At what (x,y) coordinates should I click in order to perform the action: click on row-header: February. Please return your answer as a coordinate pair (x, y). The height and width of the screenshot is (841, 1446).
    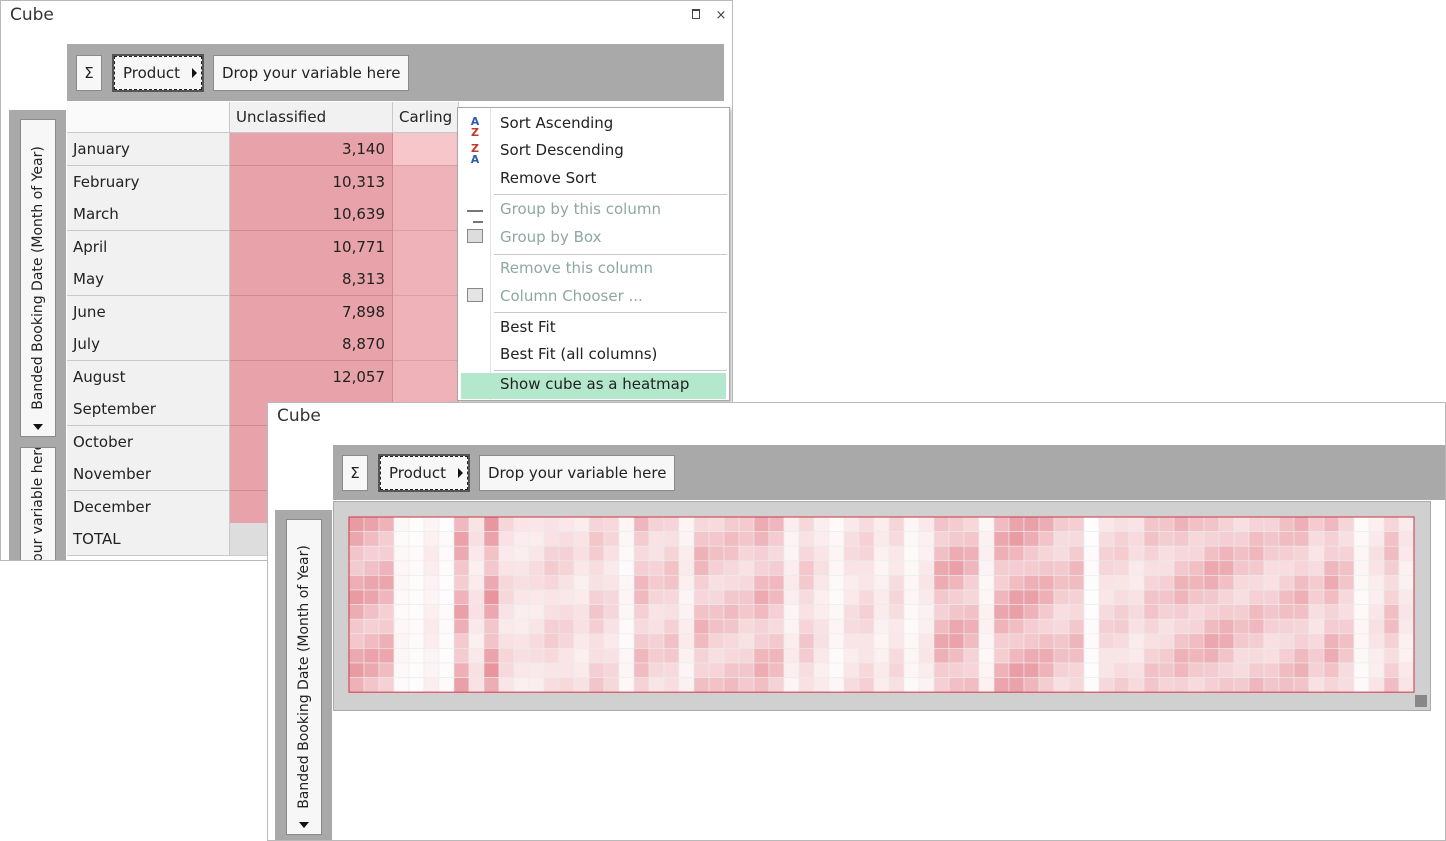
    Looking at the image, I should click on (148, 182).